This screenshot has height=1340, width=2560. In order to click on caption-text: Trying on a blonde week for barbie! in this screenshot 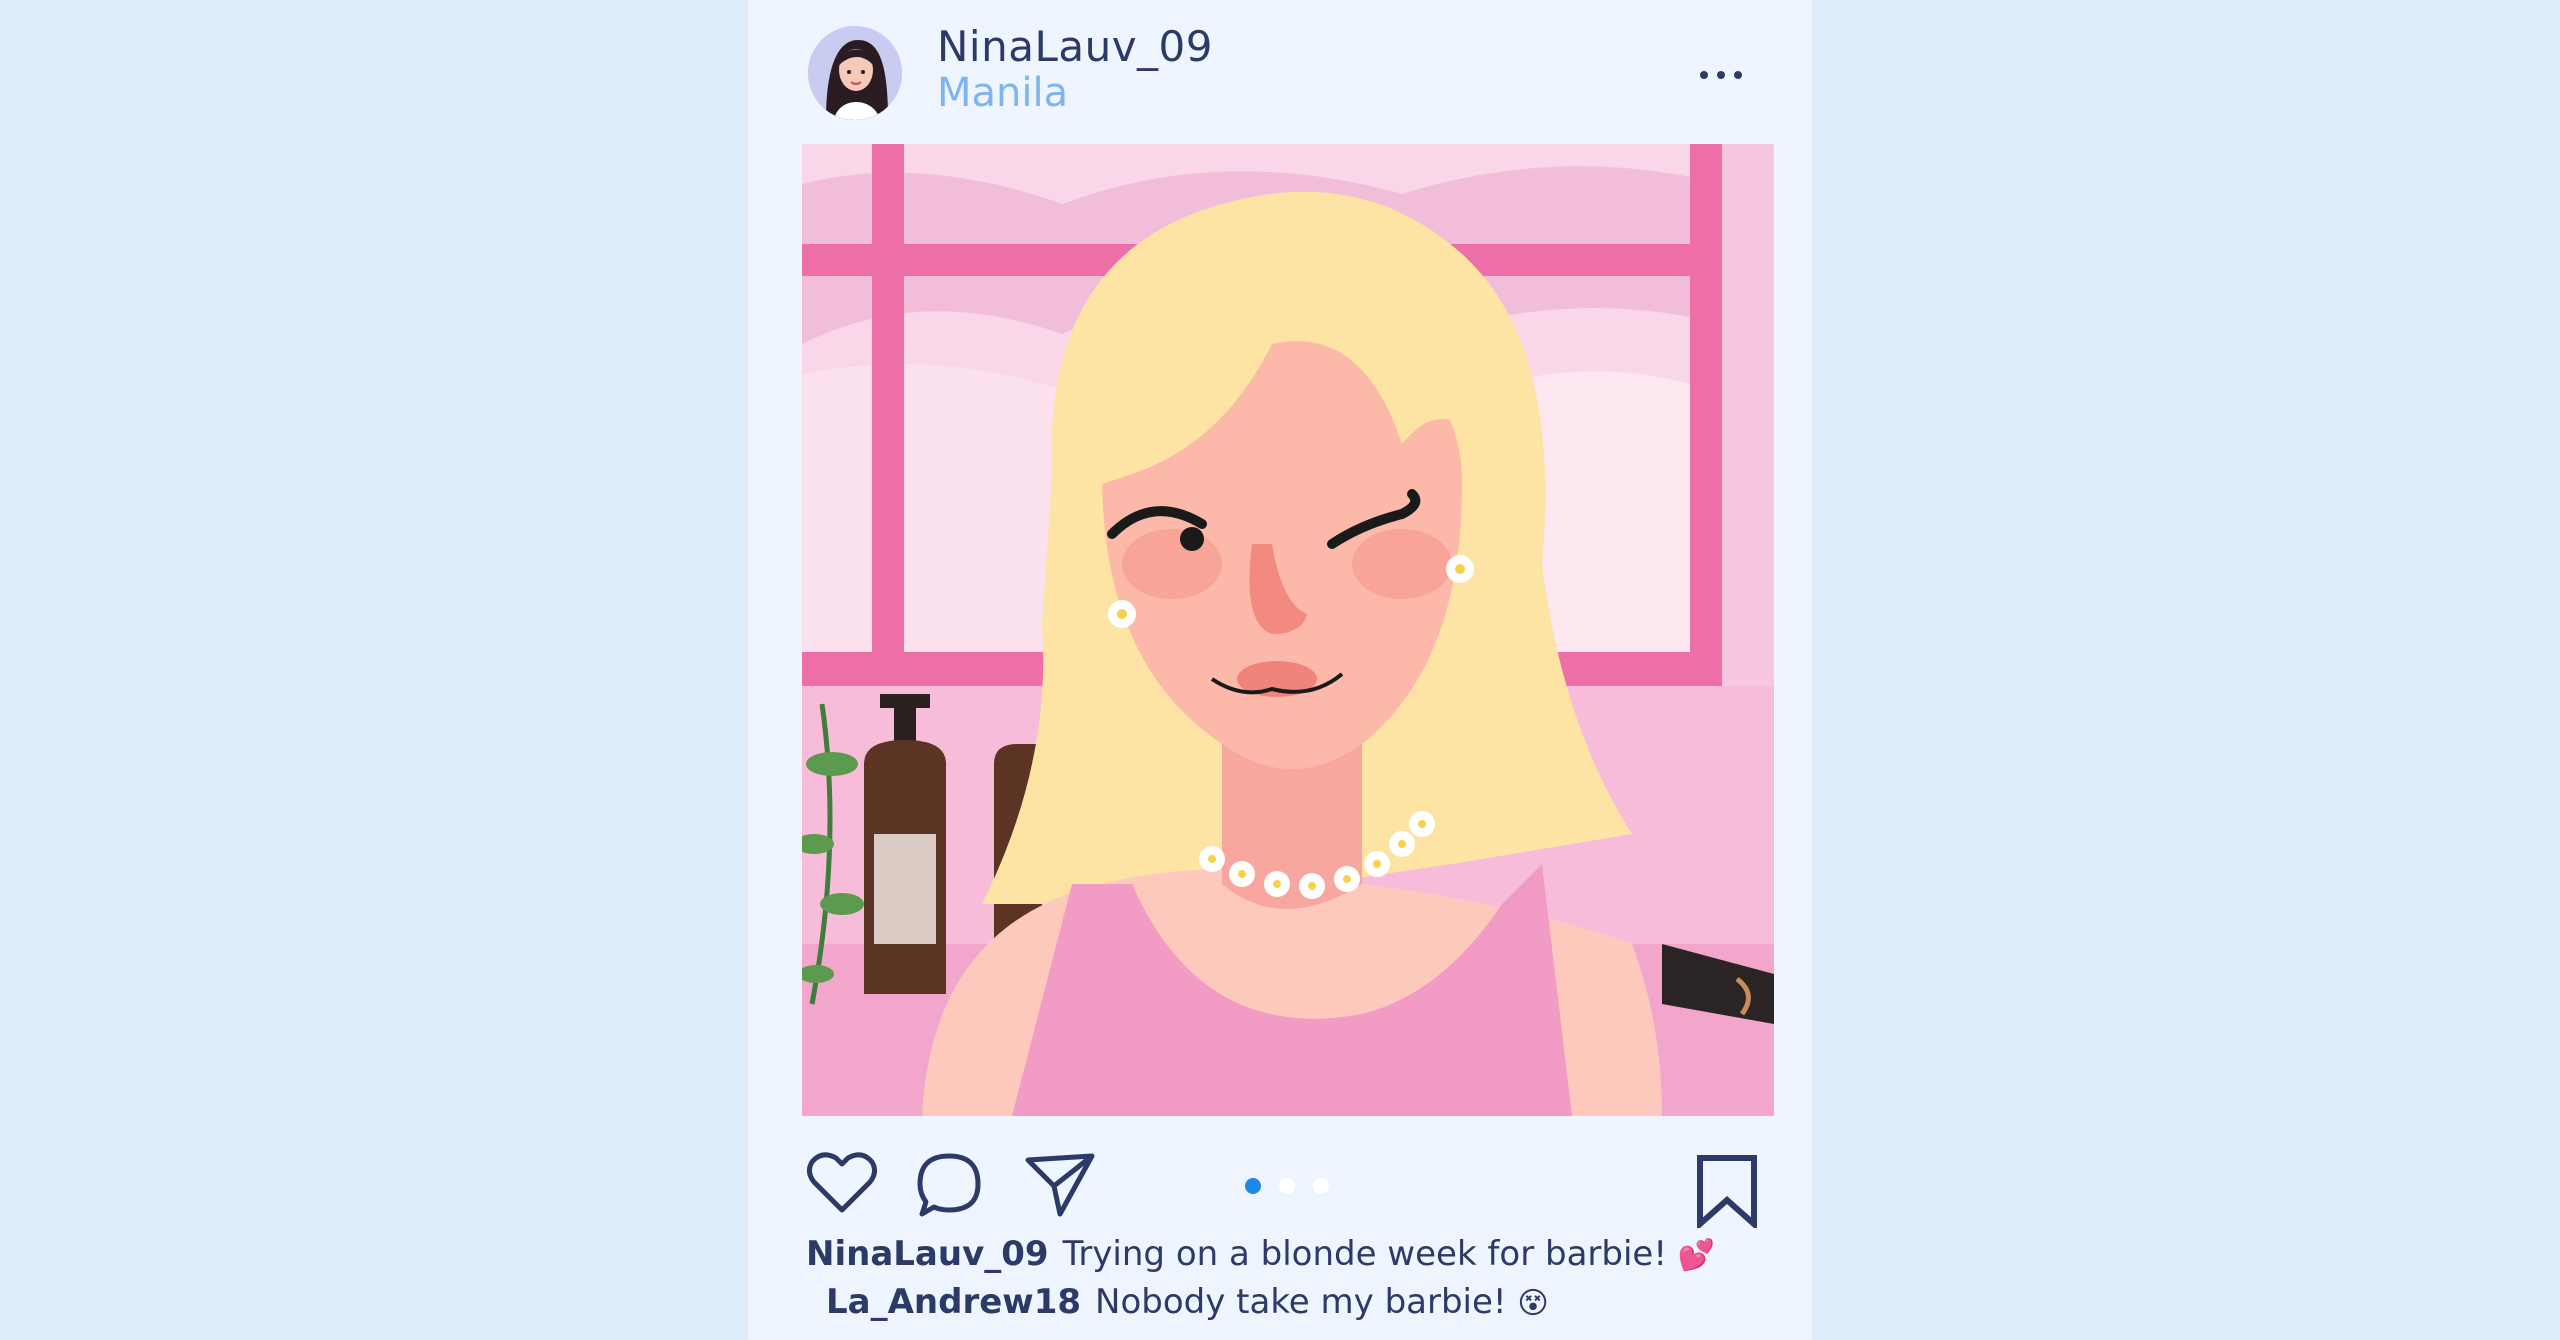, I will do `click(1364, 1254)`.